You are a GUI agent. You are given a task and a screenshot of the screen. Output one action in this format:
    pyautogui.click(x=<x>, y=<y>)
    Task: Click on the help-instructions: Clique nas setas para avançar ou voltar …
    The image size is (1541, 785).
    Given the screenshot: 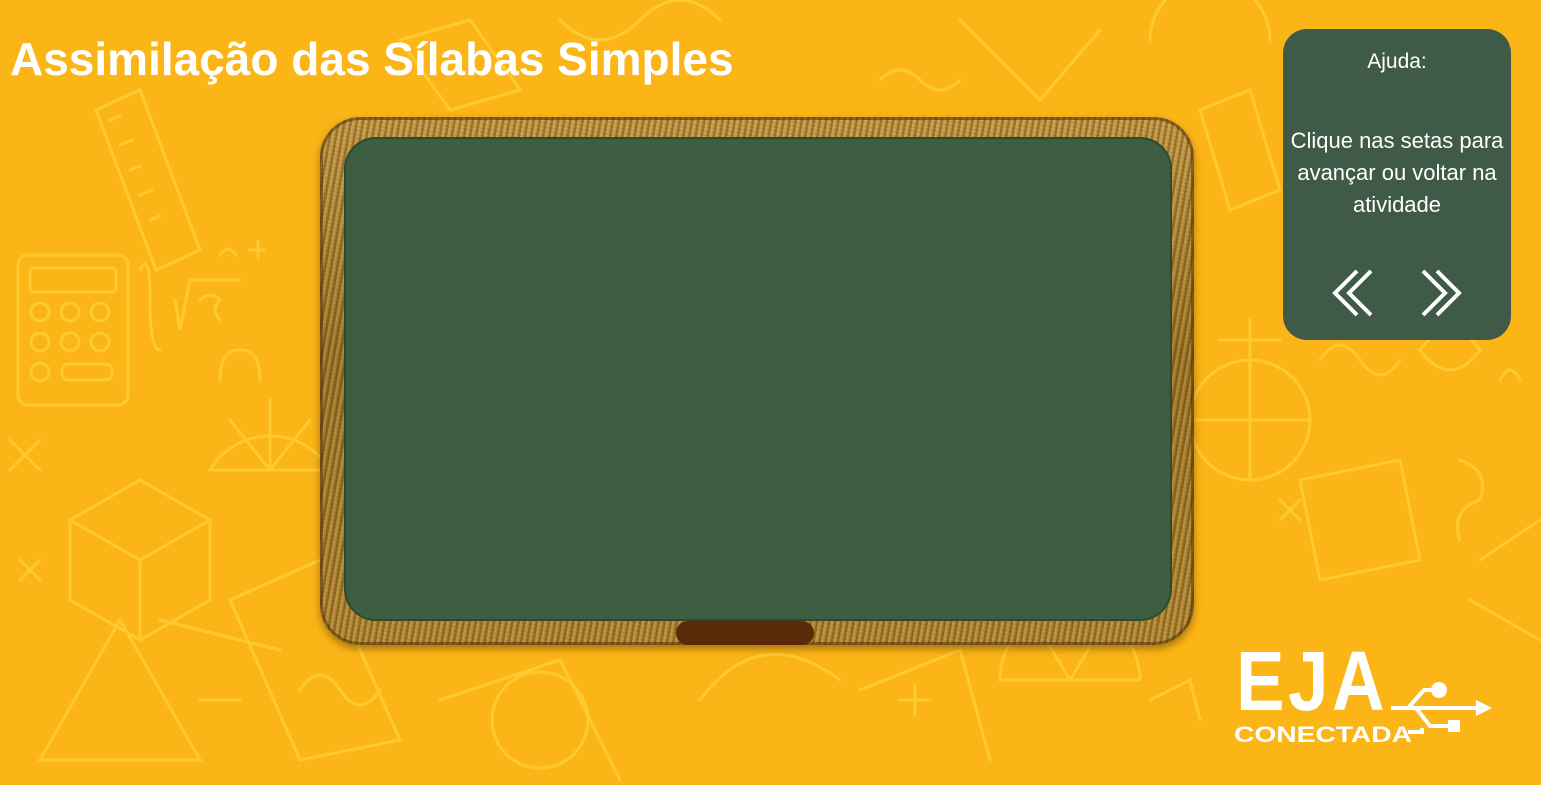 What is the action you would take?
    pyautogui.click(x=1397, y=172)
    